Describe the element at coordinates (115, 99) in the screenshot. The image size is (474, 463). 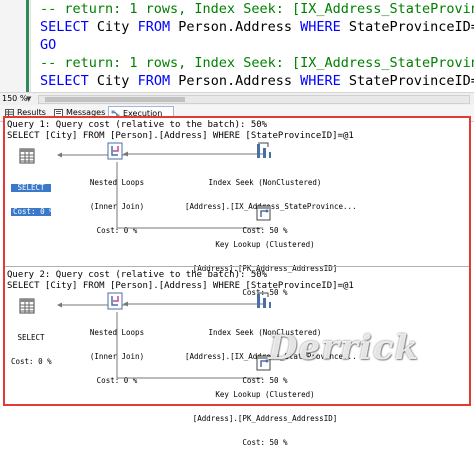
I see `scrollbar-thumb` at that location.